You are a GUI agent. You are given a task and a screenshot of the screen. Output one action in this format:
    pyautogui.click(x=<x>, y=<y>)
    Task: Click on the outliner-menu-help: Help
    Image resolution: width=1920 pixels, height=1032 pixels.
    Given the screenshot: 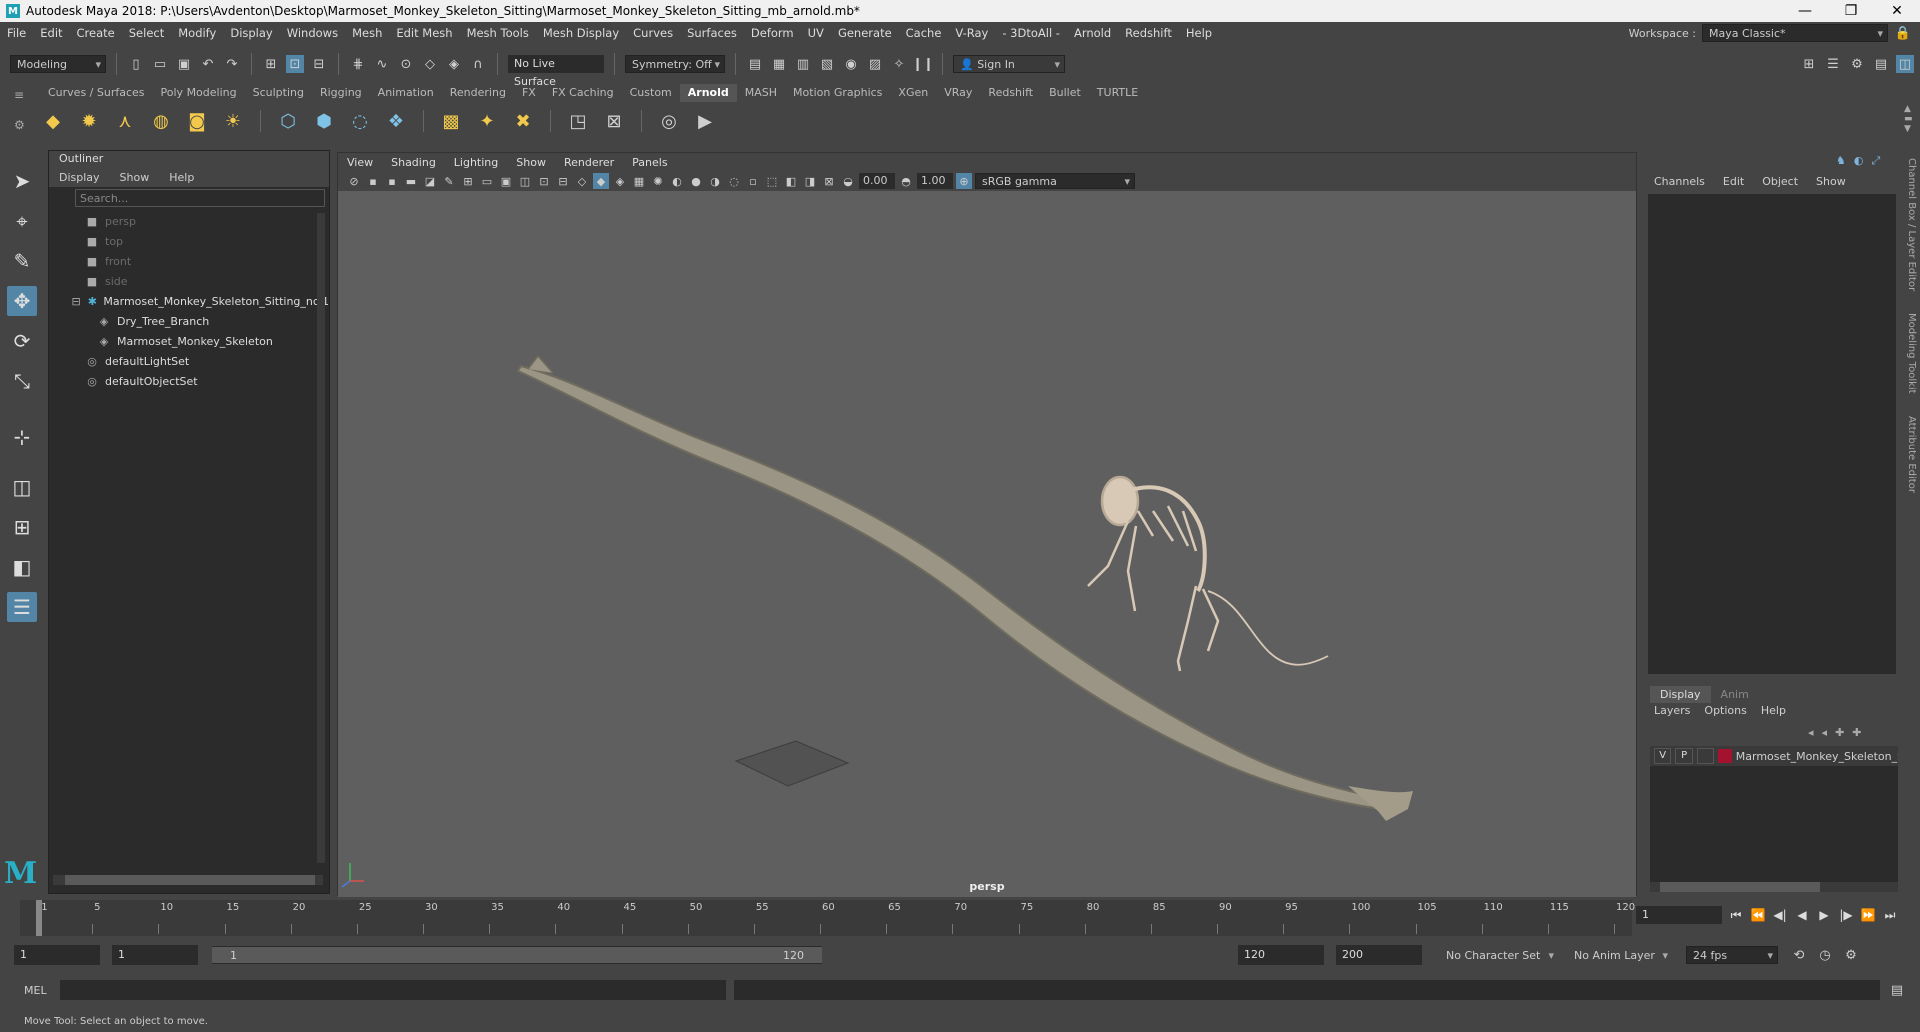 What is the action you would take?
    pyautogui.click(x=181, y=177)
    